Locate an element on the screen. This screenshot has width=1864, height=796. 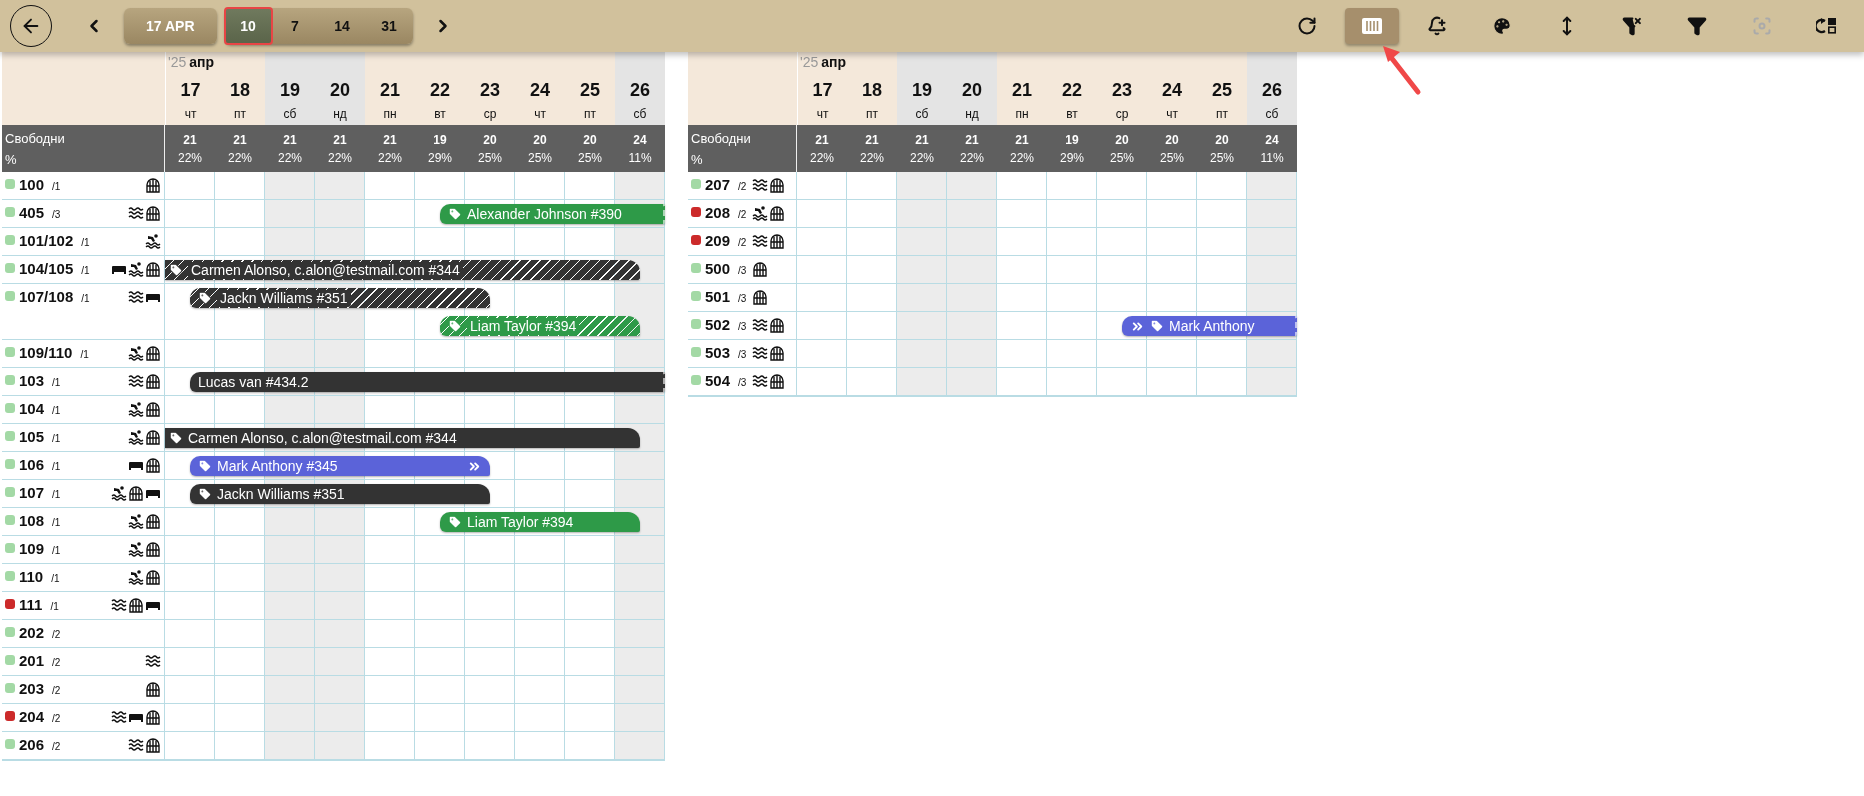
room-number: 206 is located at coordinates (32, 744).